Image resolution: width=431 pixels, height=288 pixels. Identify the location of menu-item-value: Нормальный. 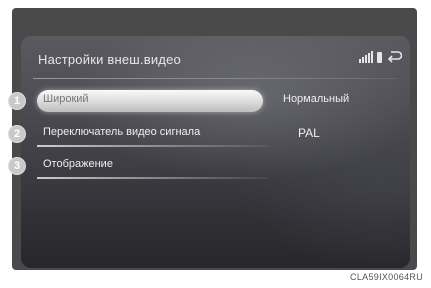
(316, 99).